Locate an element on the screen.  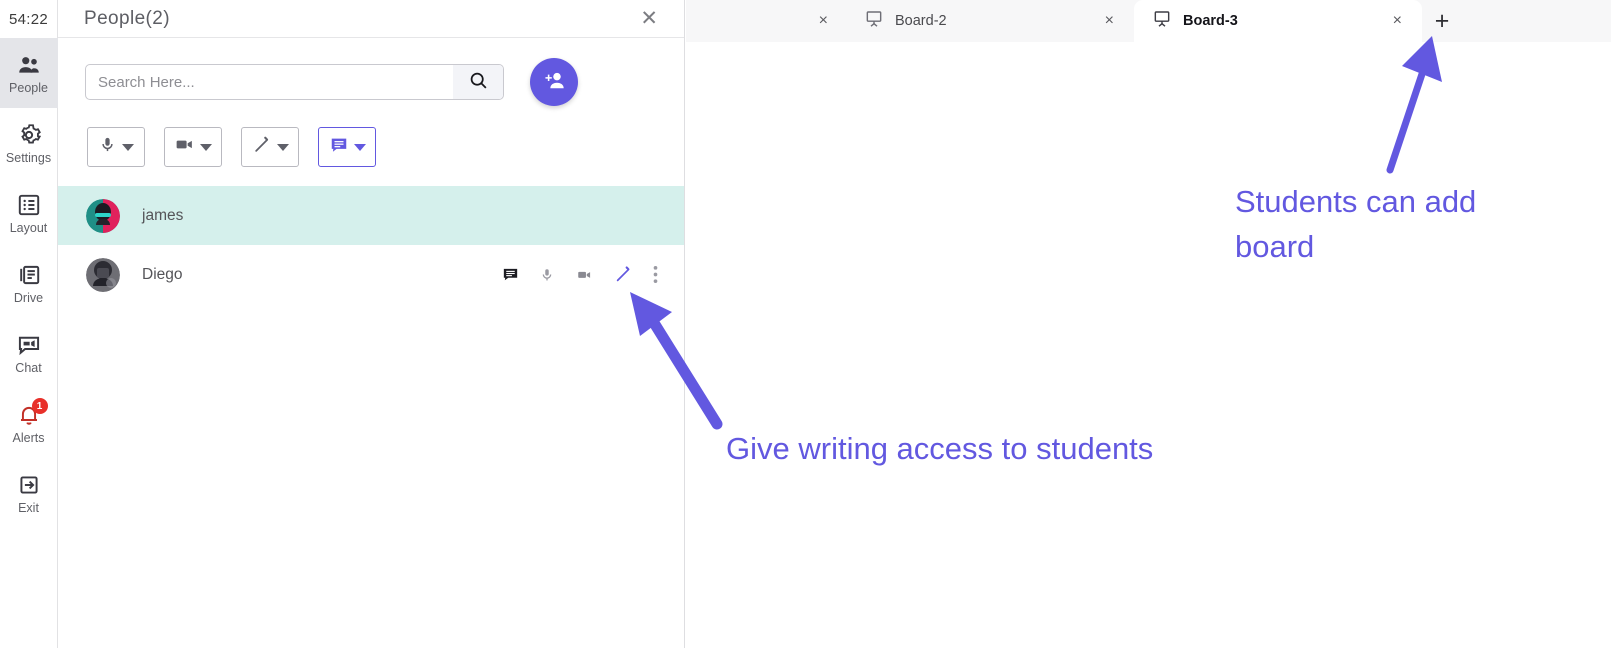
plus-icon: + is located at coordinates (1442, 20).